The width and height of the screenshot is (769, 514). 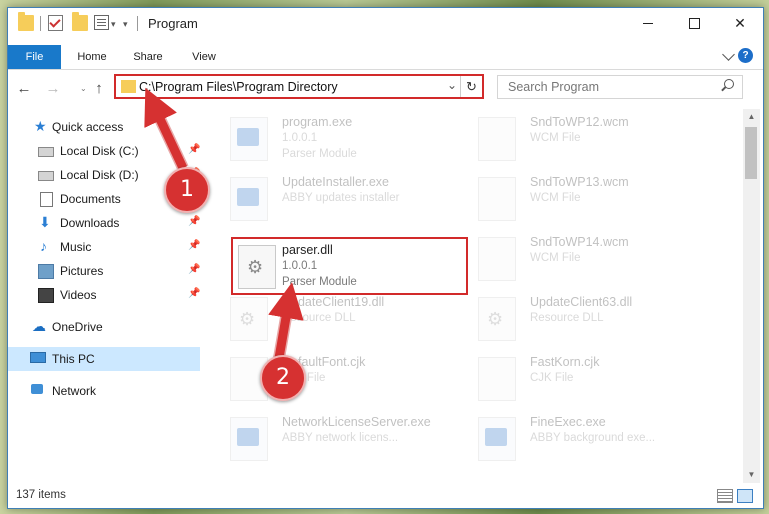 What do you see at coordinates (725, 496) in the screenshot?
I see `details-view-icon` at bounding box center [725, 496].